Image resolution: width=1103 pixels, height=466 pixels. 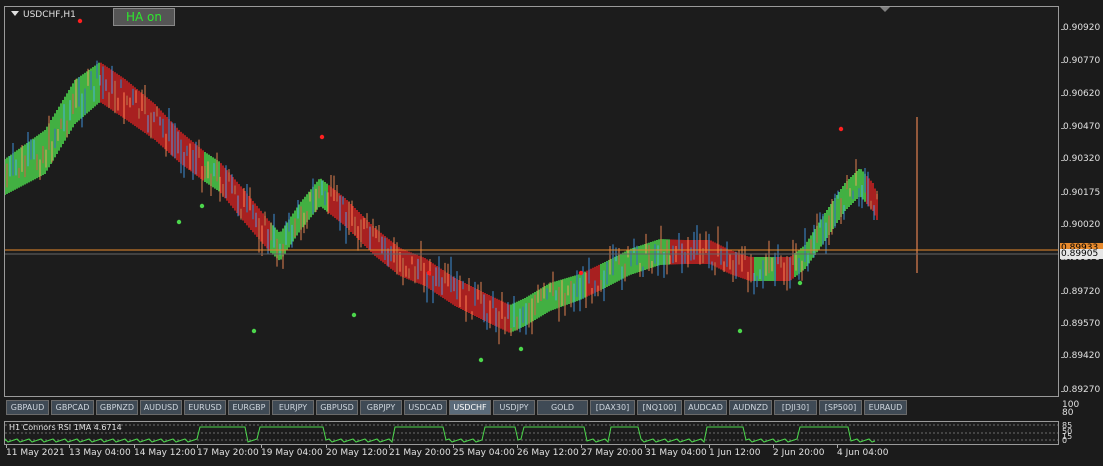 I want to click on symbol-tab-audnzd: AUDNZD, so click(x=750, y=407).